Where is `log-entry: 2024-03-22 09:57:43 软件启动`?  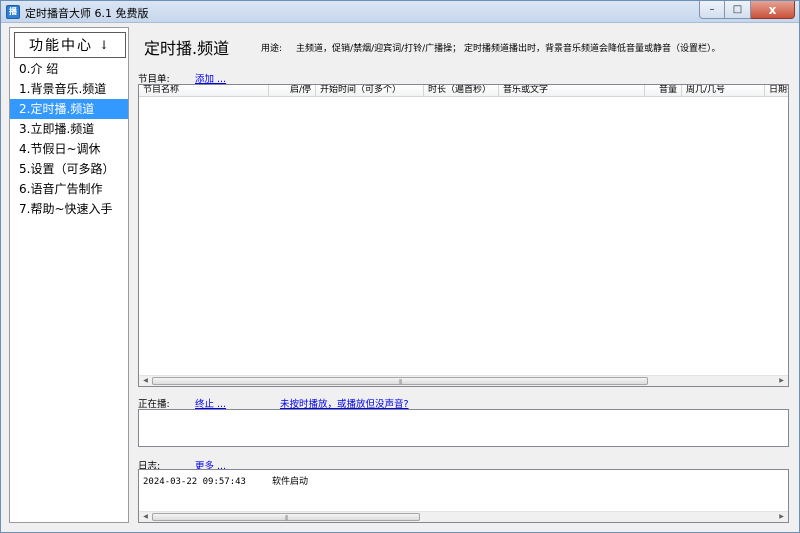
log-entry: 2024-03-22 09:57:43 软件启动 is located at coordinates (225, 480).